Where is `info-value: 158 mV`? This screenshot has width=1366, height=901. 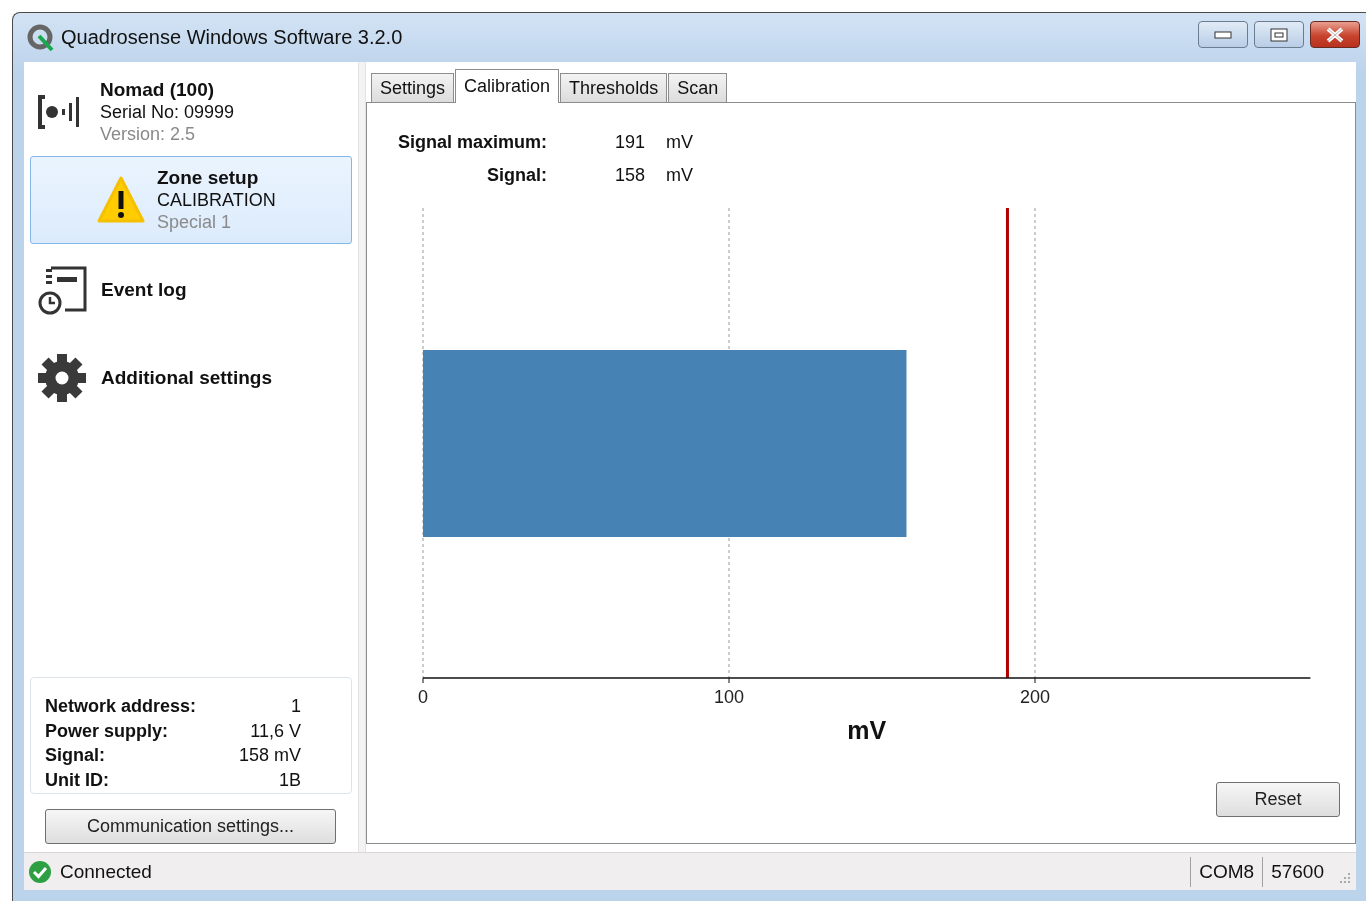 info-value: 158 mV is located at coordinates (269, 755).